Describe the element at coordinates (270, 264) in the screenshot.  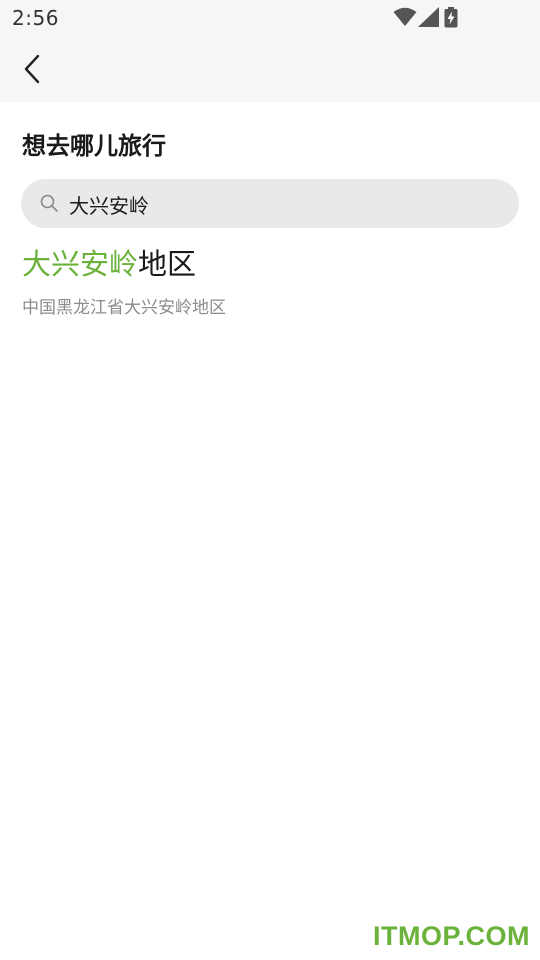
I see `result-title: 大兴安岭地区` at that location.